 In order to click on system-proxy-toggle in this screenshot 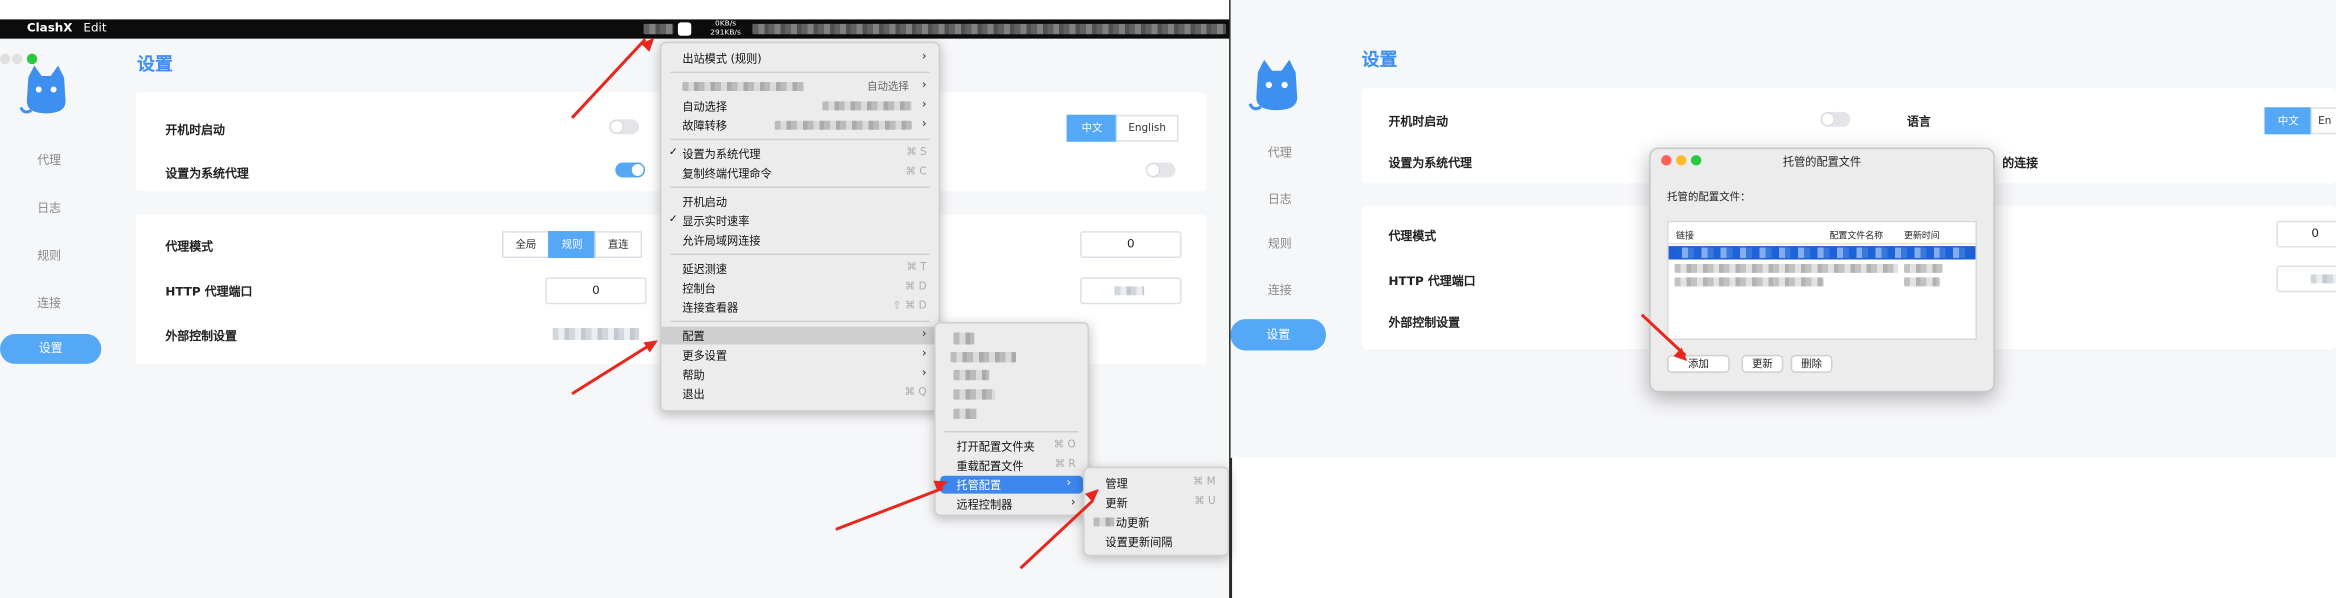, I will do `click(630, 170)`.